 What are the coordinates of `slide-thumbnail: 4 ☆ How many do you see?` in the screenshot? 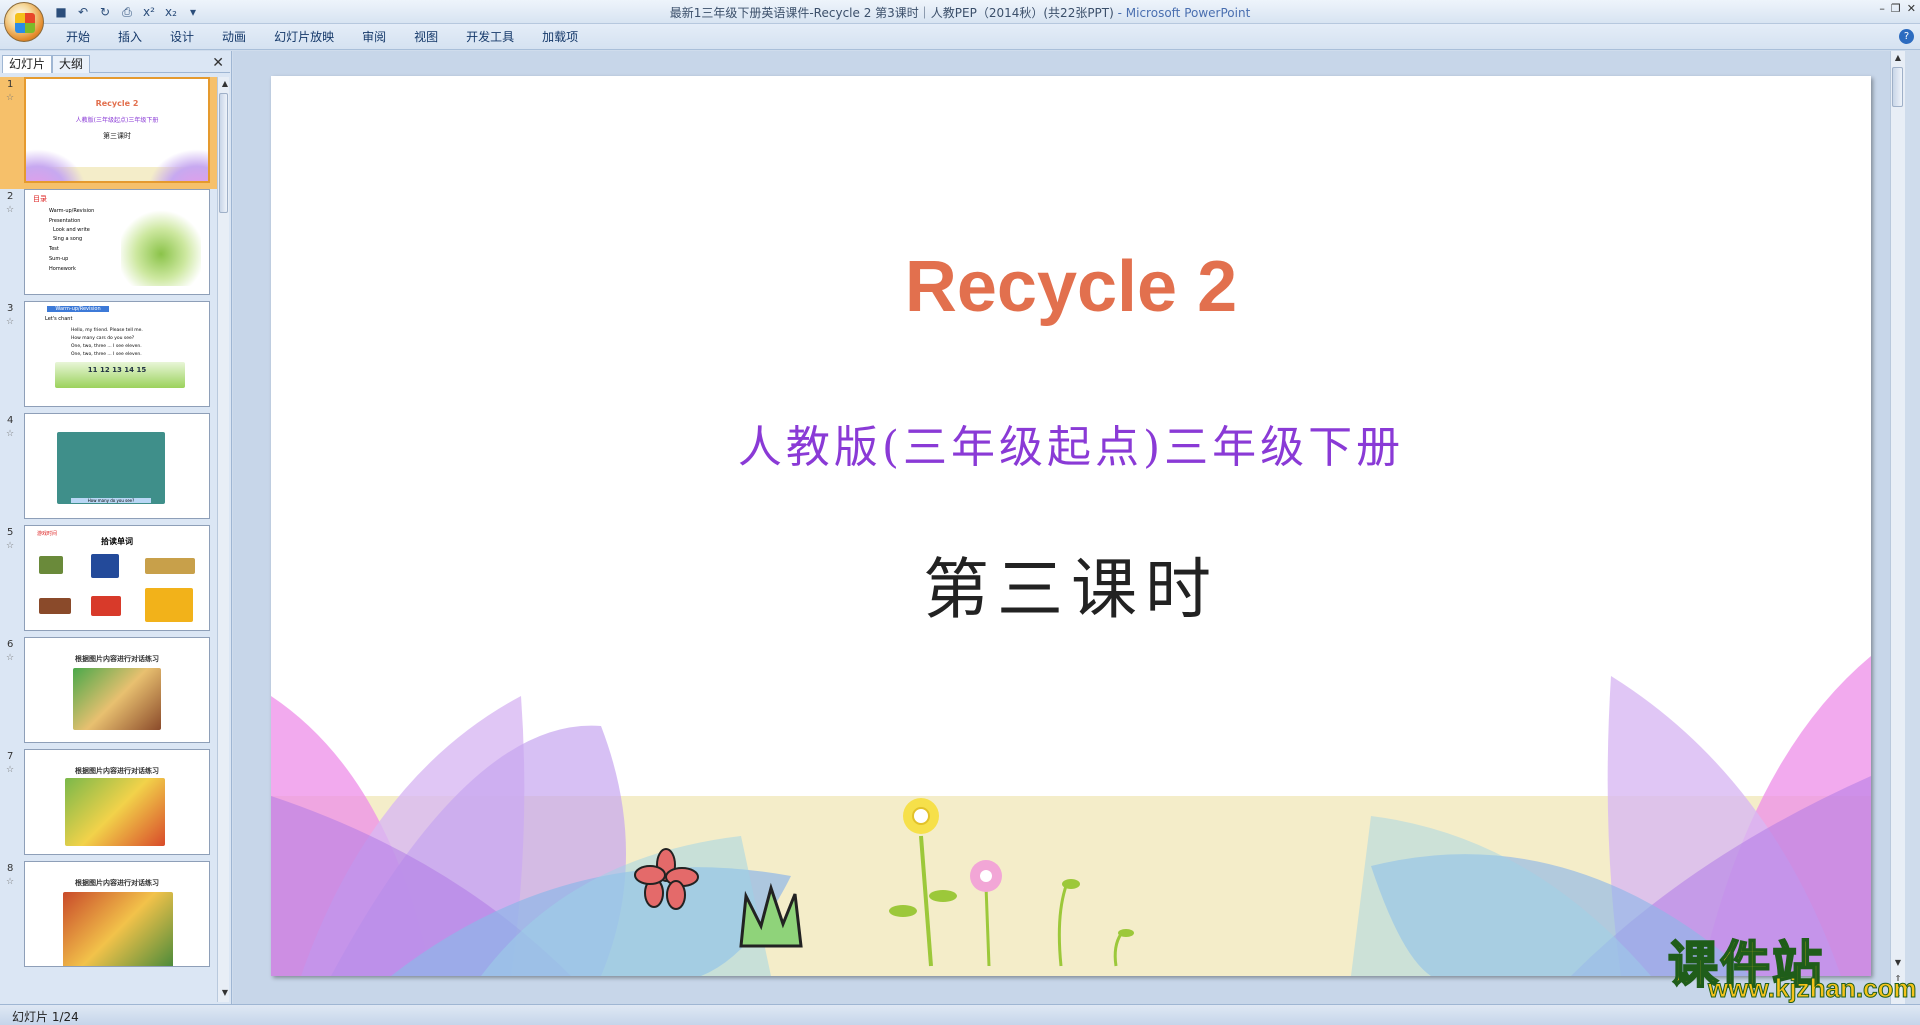 It's located at (109, 469).